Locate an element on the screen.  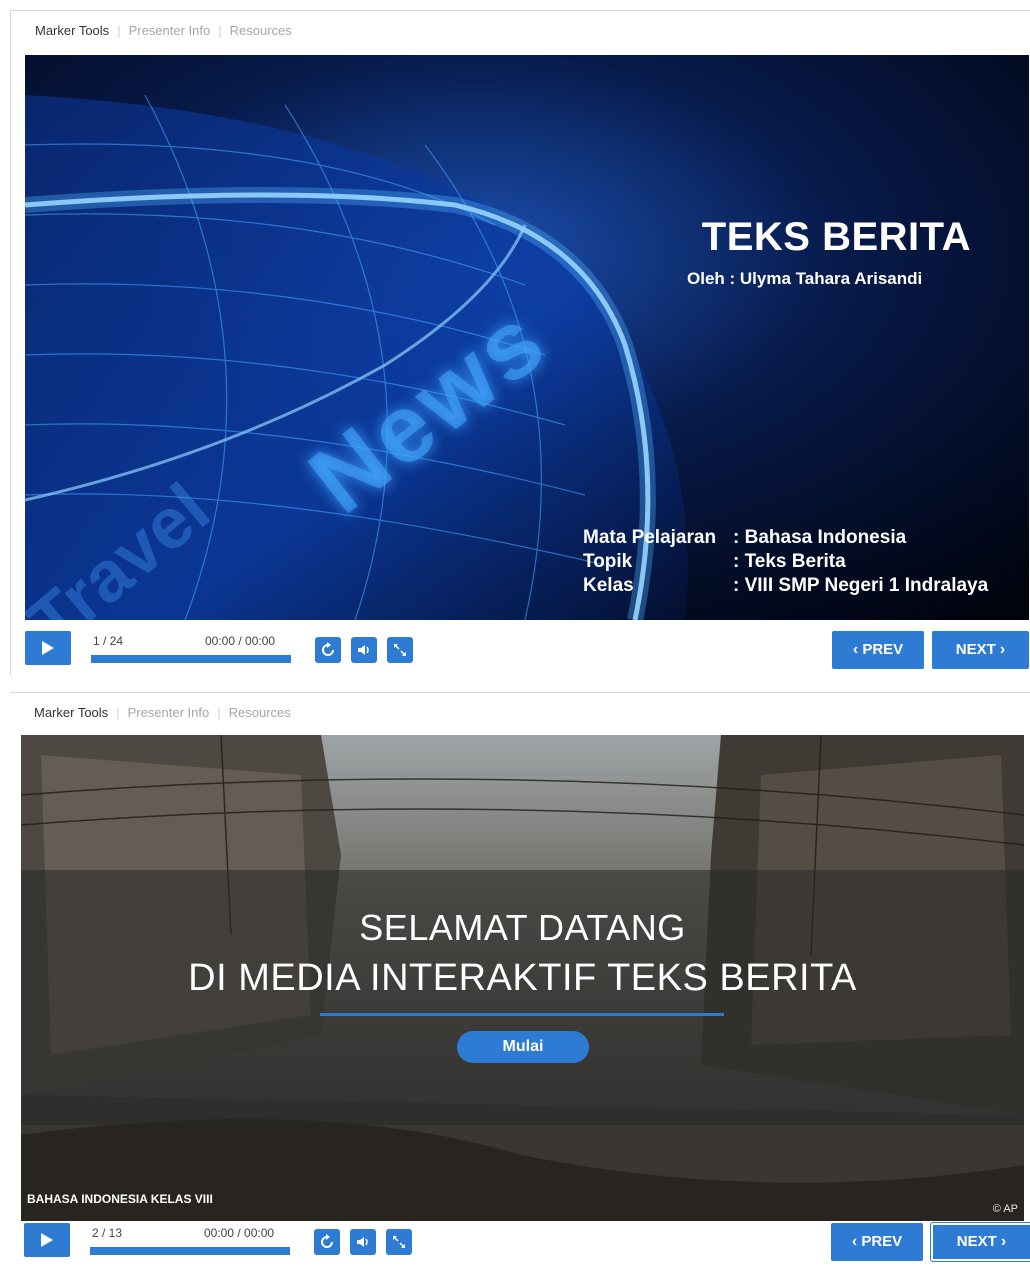
control-bar: 2 / 13 00:00 / 00:00 ‹ PREV NEXT › is located at coordinates (527, 1243).